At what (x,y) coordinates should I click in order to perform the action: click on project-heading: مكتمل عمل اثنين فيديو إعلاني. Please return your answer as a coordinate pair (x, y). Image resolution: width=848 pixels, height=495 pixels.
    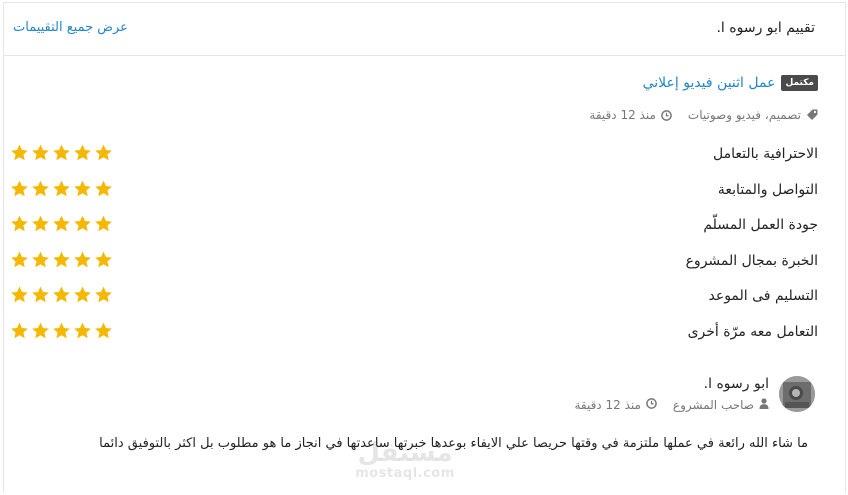
    Looking at the image, I should click on (730, 83).